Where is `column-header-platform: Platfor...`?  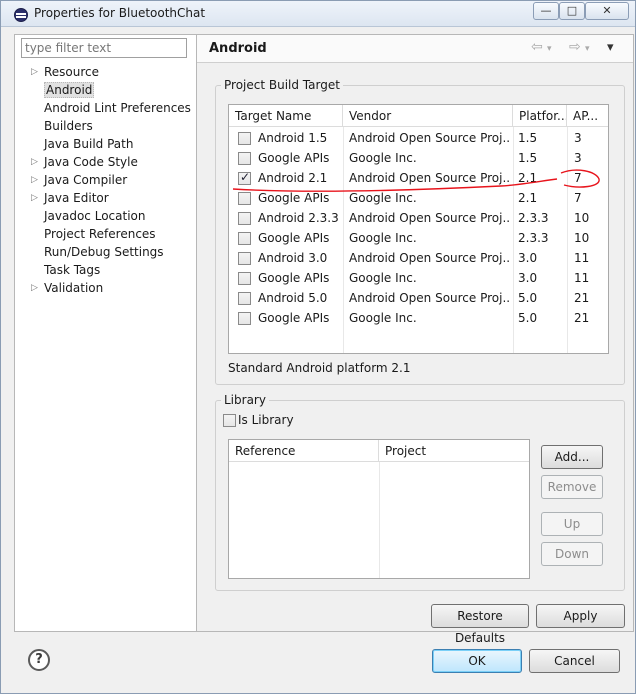
column-header-platform: Platfor... is located at coordinates (540, 116).